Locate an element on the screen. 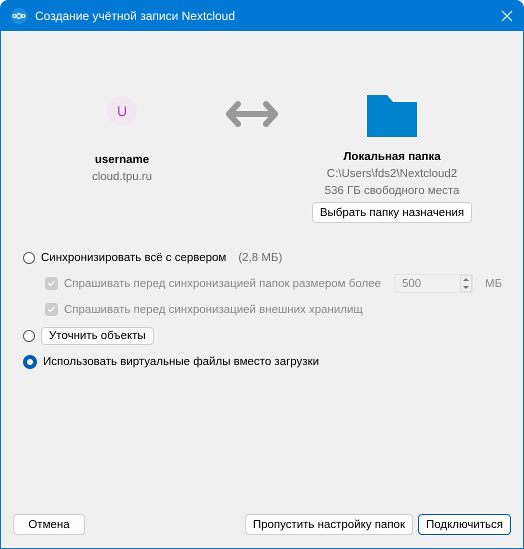 The height and width of the screenshot is (549, 524). select-items-button: Уточнить объекты is located at coordinates (97, 335).